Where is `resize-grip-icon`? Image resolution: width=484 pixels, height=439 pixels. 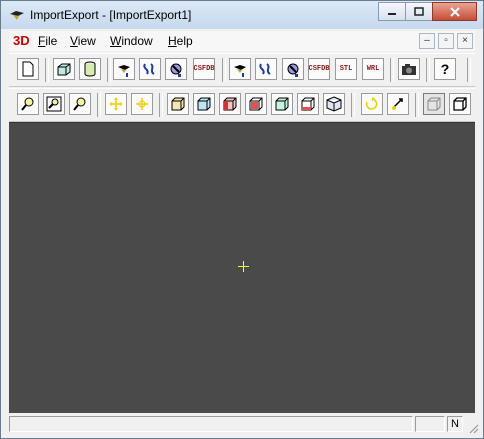 resize-grip-icon is located at coordinates (473, 428).